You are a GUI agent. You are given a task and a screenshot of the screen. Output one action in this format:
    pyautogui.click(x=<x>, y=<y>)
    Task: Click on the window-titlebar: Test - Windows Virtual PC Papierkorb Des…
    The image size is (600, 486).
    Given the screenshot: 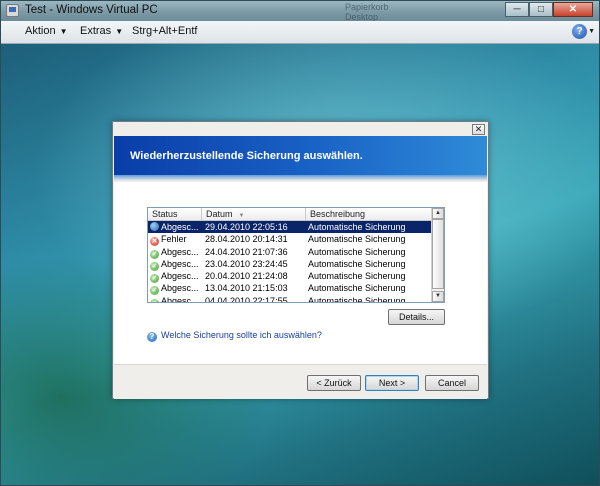 What is the action you would take?
    pyautogui.click(x=300, y=11)
    